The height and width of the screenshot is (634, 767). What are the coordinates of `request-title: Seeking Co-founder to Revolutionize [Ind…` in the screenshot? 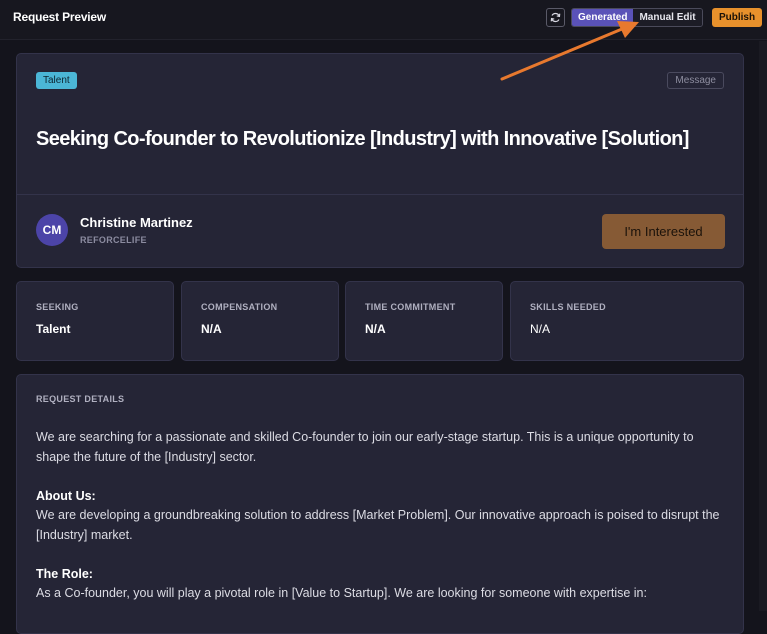 It's located at (362, 139).